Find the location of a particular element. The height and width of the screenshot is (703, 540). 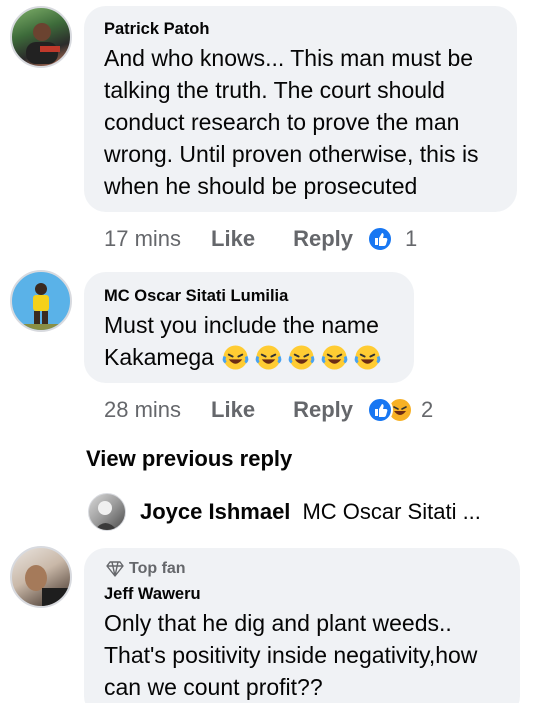

comment-text: Must you include the name Kakamega is located at coordinates (242, 341).